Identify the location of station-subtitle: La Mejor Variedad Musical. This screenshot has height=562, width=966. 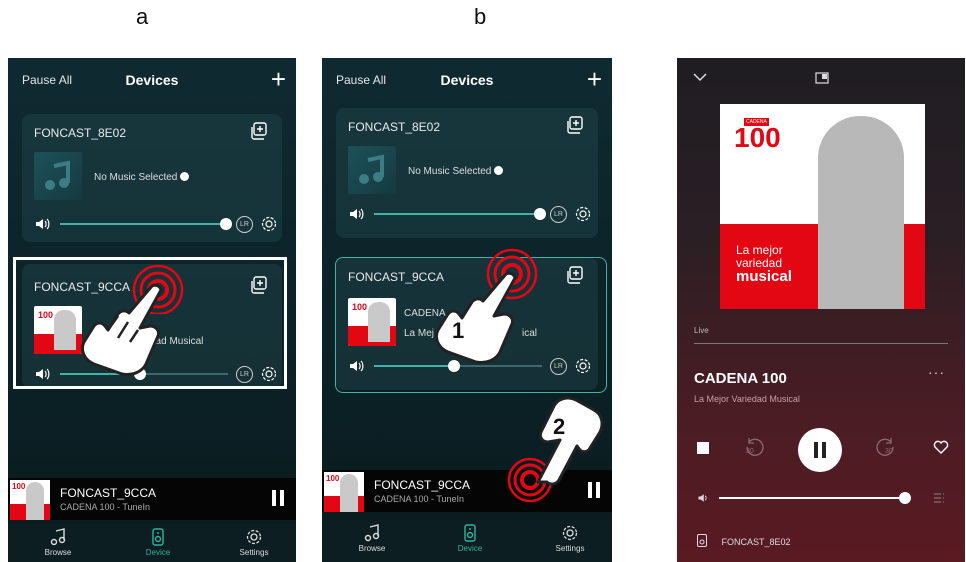
(747, 399).